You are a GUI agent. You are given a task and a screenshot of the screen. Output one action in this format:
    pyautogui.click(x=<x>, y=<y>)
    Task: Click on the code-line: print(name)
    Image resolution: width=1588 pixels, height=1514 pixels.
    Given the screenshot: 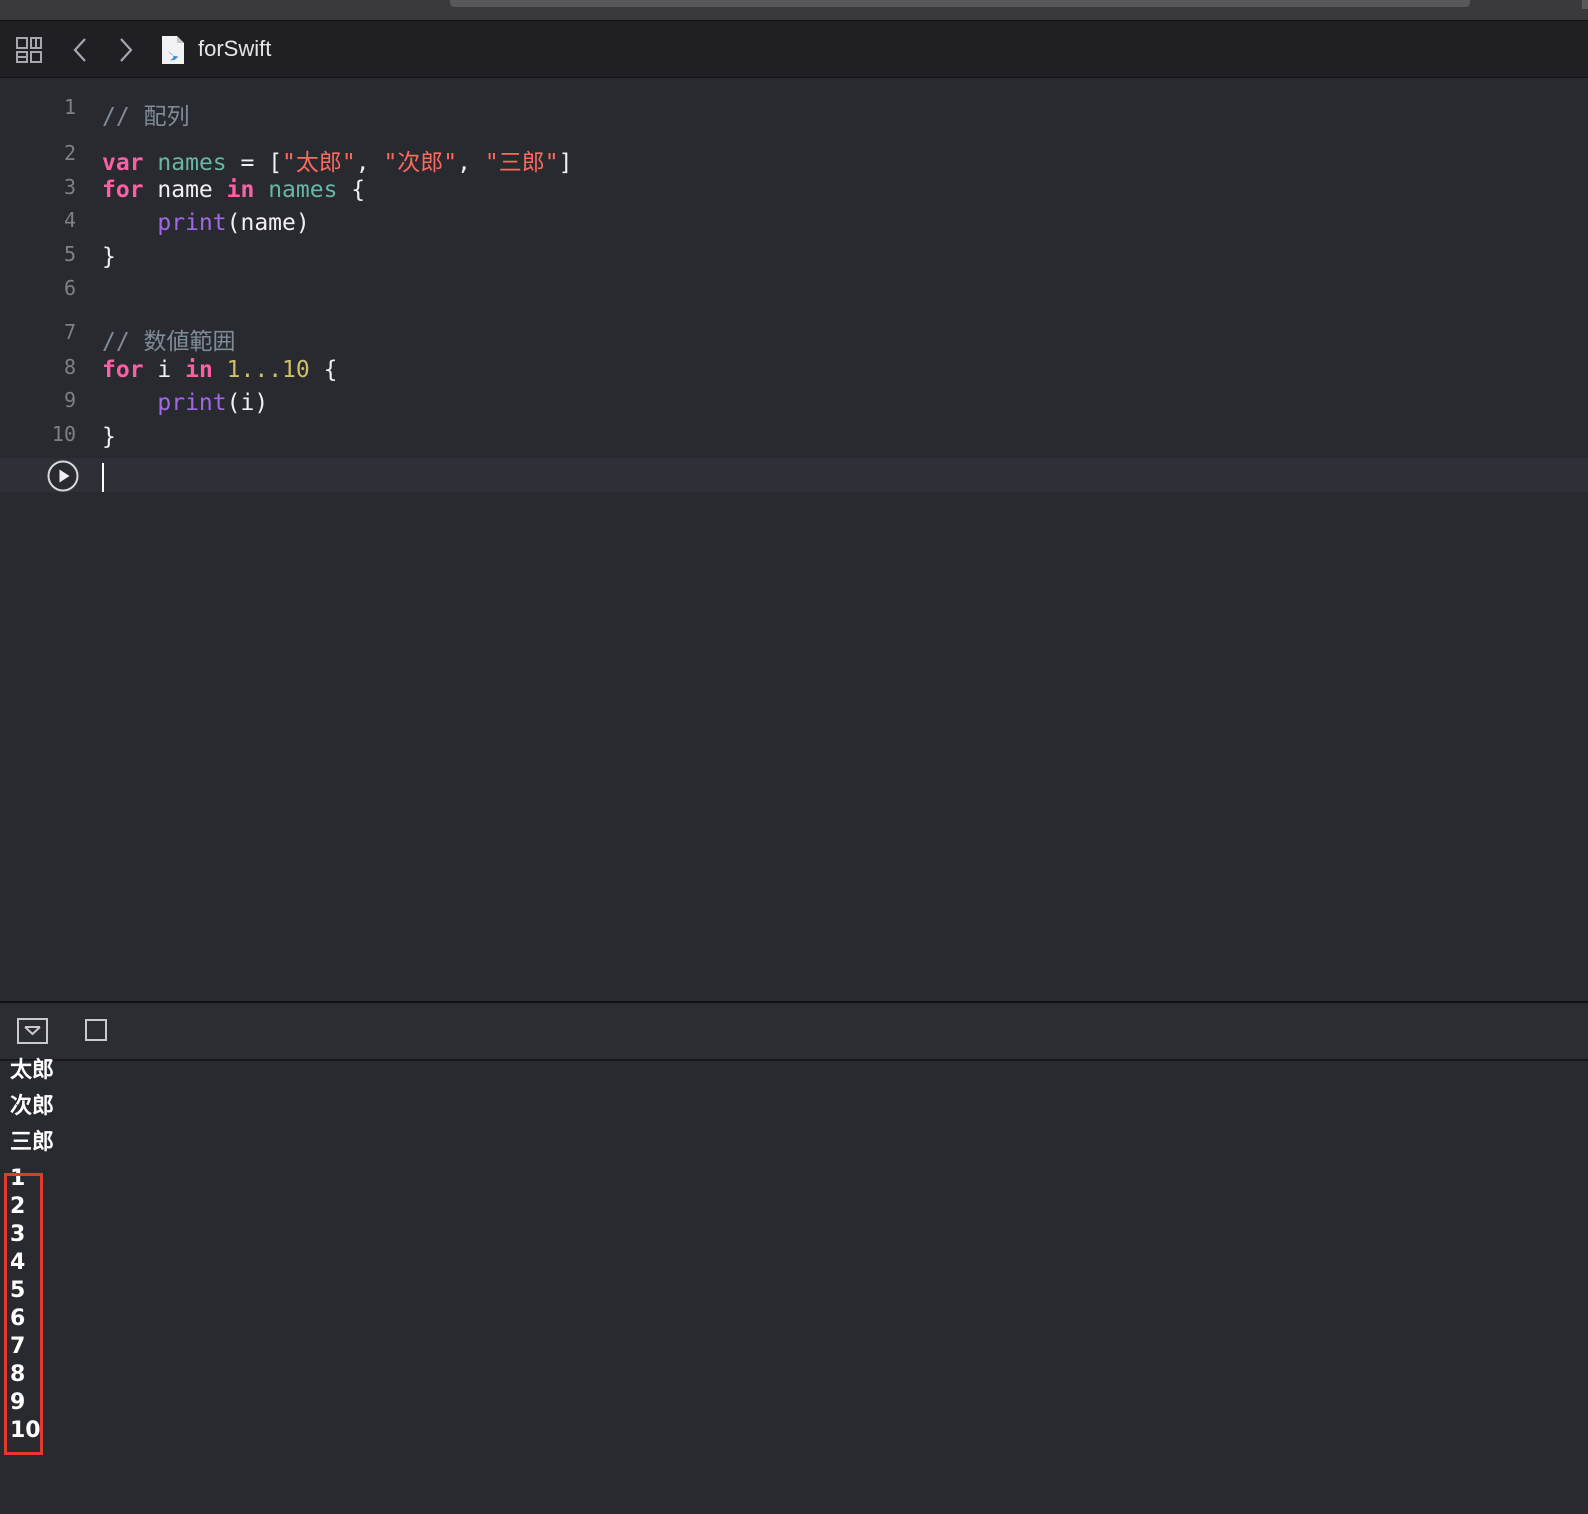 What is the action you would take?
    pyautogui.click(x=206, y=223)
    